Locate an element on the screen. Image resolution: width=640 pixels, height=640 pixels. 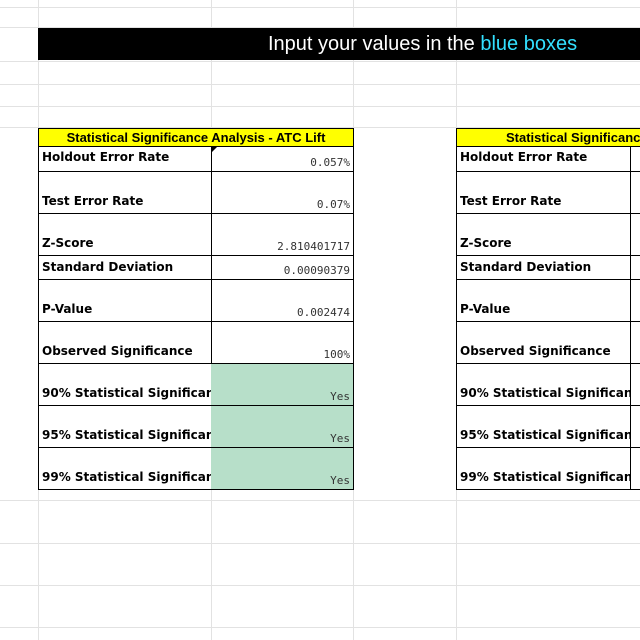
table-row: P-Value 0.002474 is located at coordinates (196, 301).